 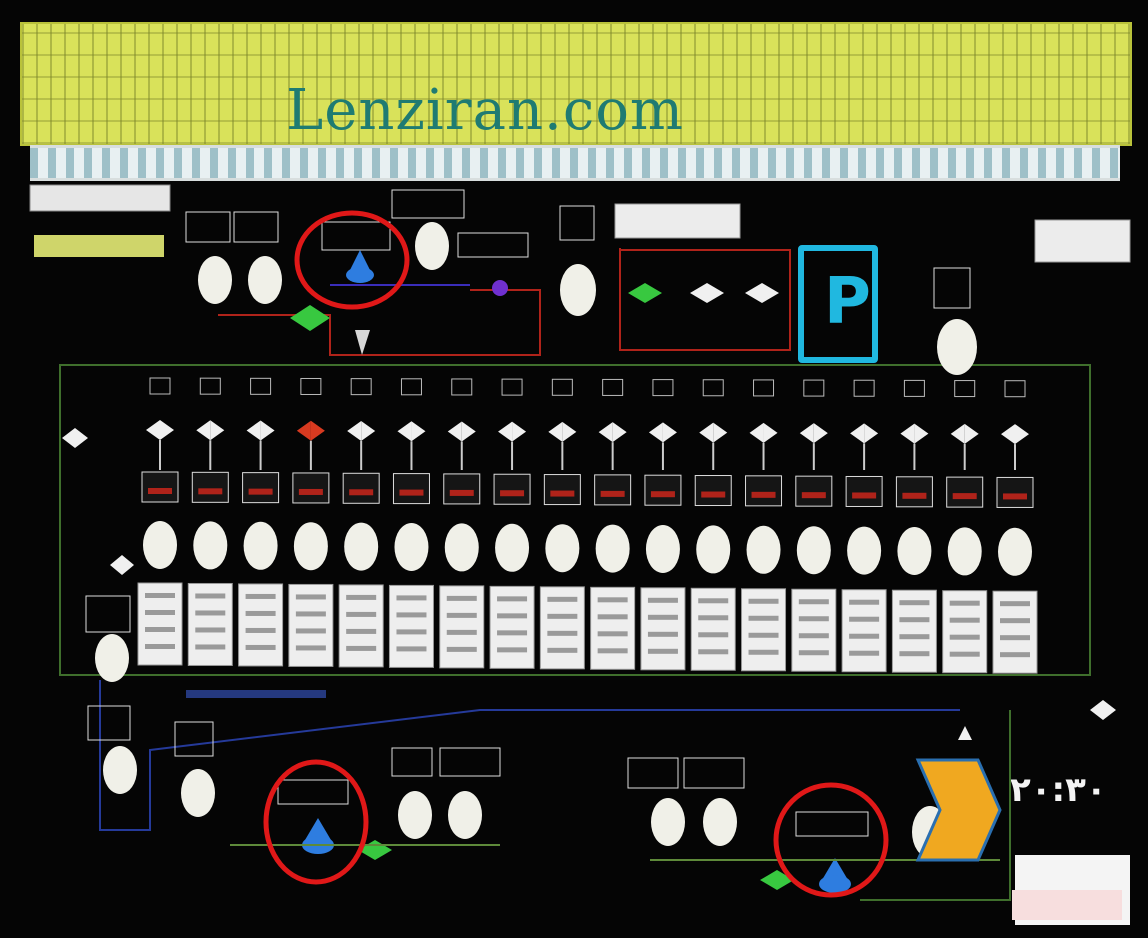 I want to click on panel-label-box, so click(x=100, y=198).